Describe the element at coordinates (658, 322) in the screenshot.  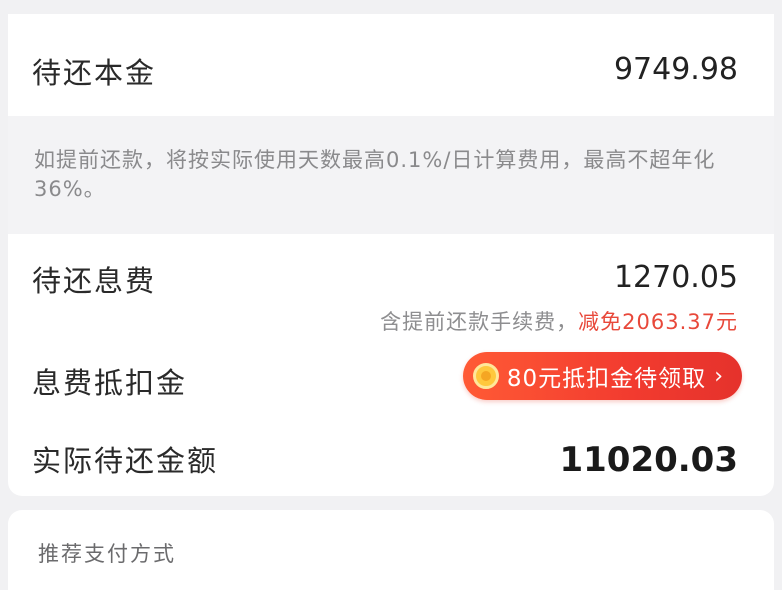
I see `fee-waiver-amount: 减免2063.37元` at that location.